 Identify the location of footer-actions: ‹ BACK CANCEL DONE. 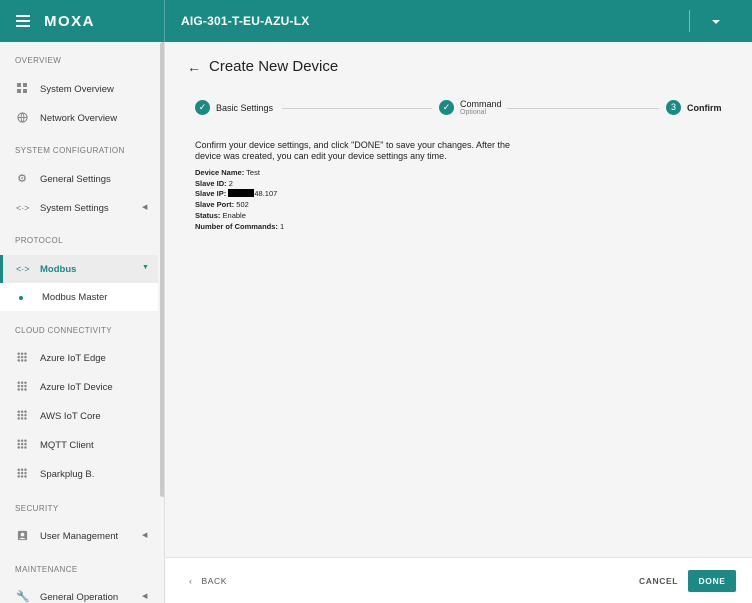
(458, 580).